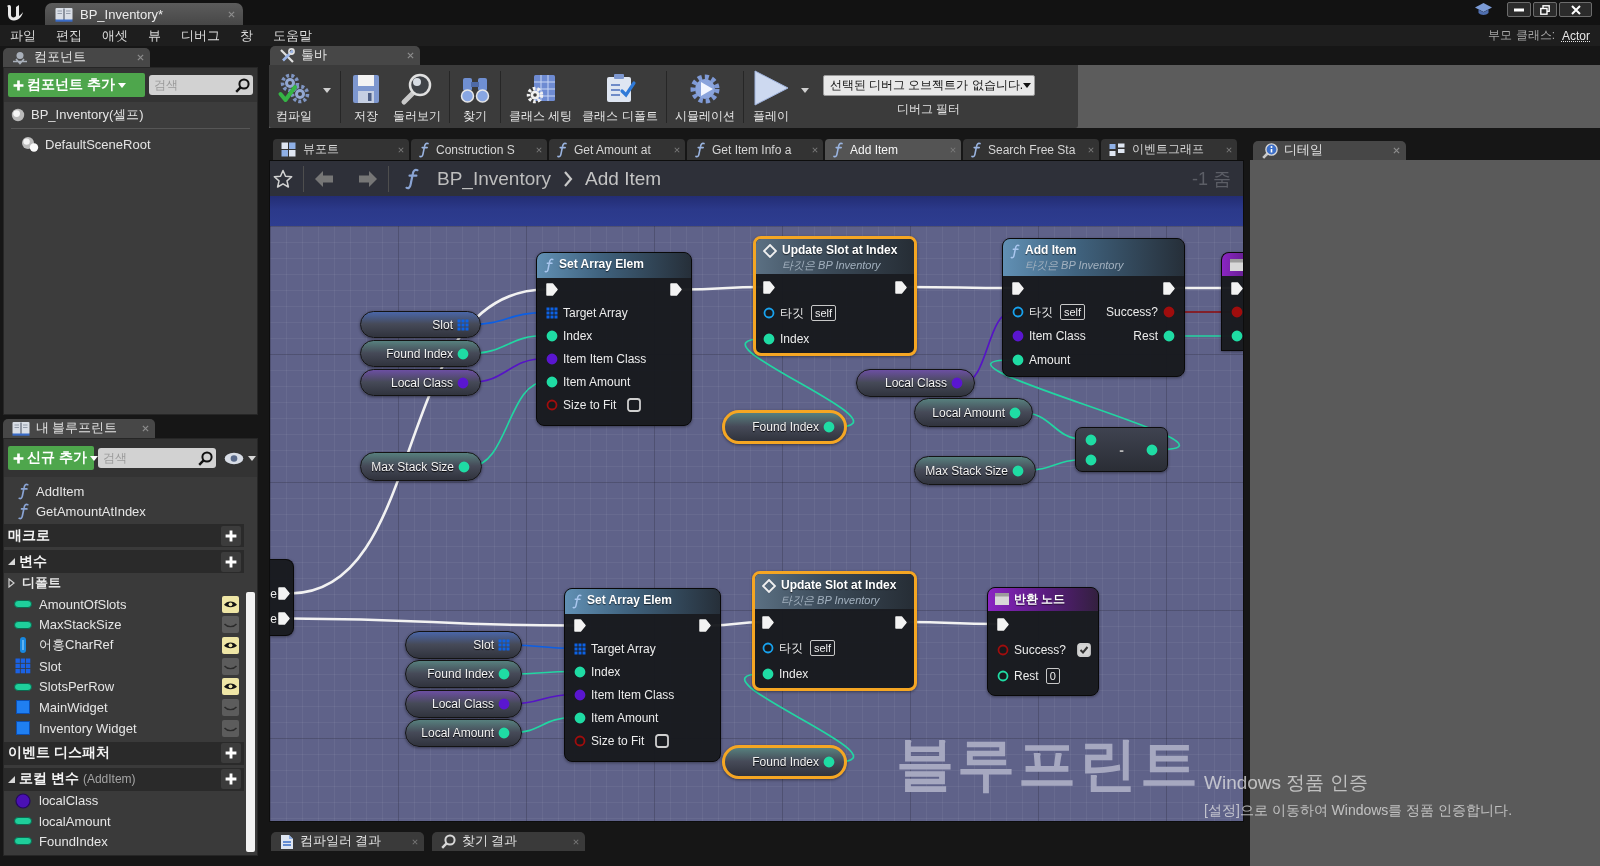 The image size is (1600, 866). What do you see at coordinates (130, 144) in the screenshot?
I see `tree-item: DefaultSceneRoot` at bounding box center [130, 144].